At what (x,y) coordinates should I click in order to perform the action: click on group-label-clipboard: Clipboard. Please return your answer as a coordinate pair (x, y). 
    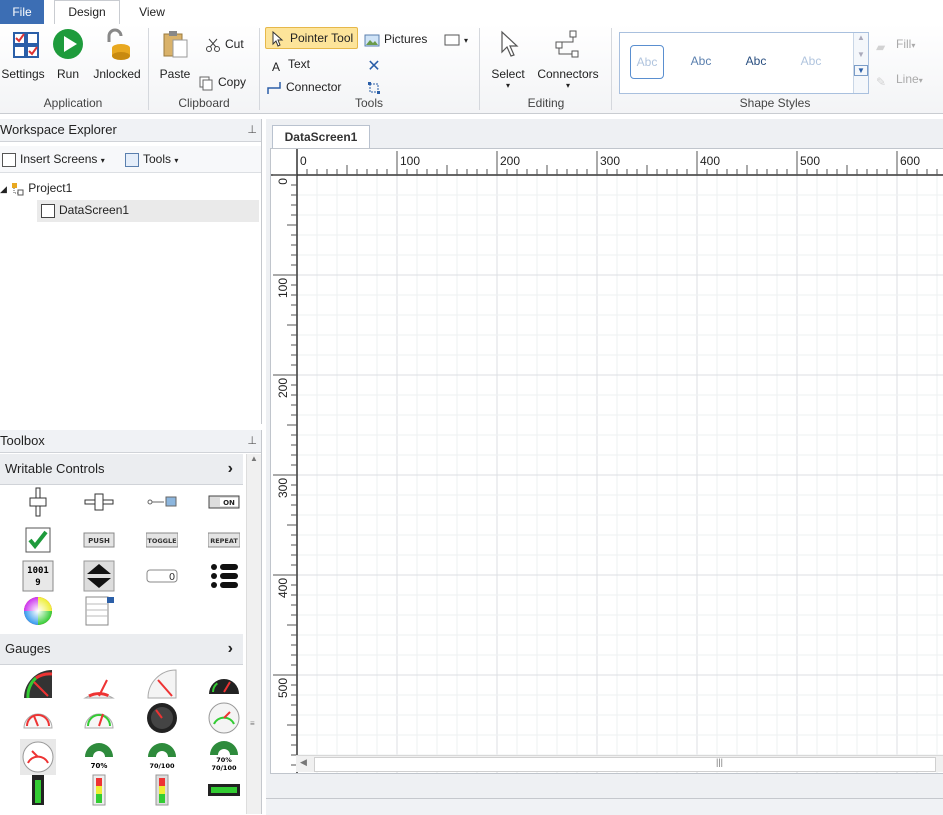
    Looking at the image, I should click on (204, 103).